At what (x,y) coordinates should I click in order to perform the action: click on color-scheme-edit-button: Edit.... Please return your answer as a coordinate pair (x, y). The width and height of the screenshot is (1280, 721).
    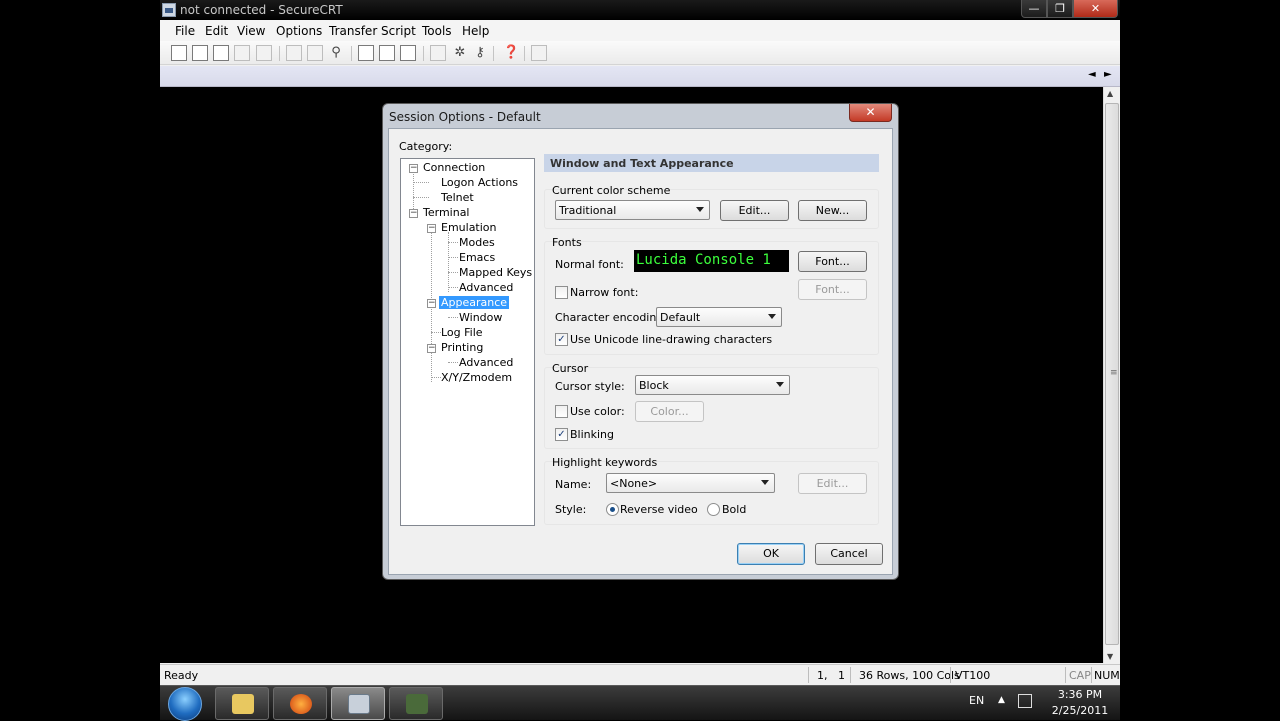
    Looking at the image, I should click on (754, 210).